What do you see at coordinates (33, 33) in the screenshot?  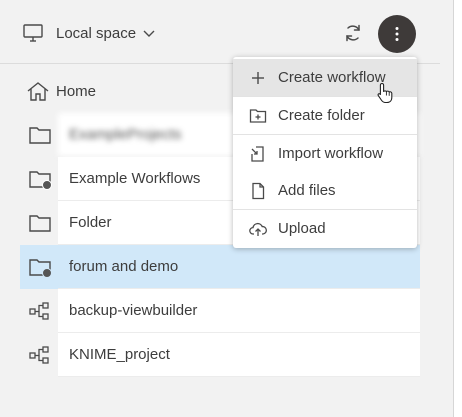 I see `monitor-icon` at bounding box center [33, 33].